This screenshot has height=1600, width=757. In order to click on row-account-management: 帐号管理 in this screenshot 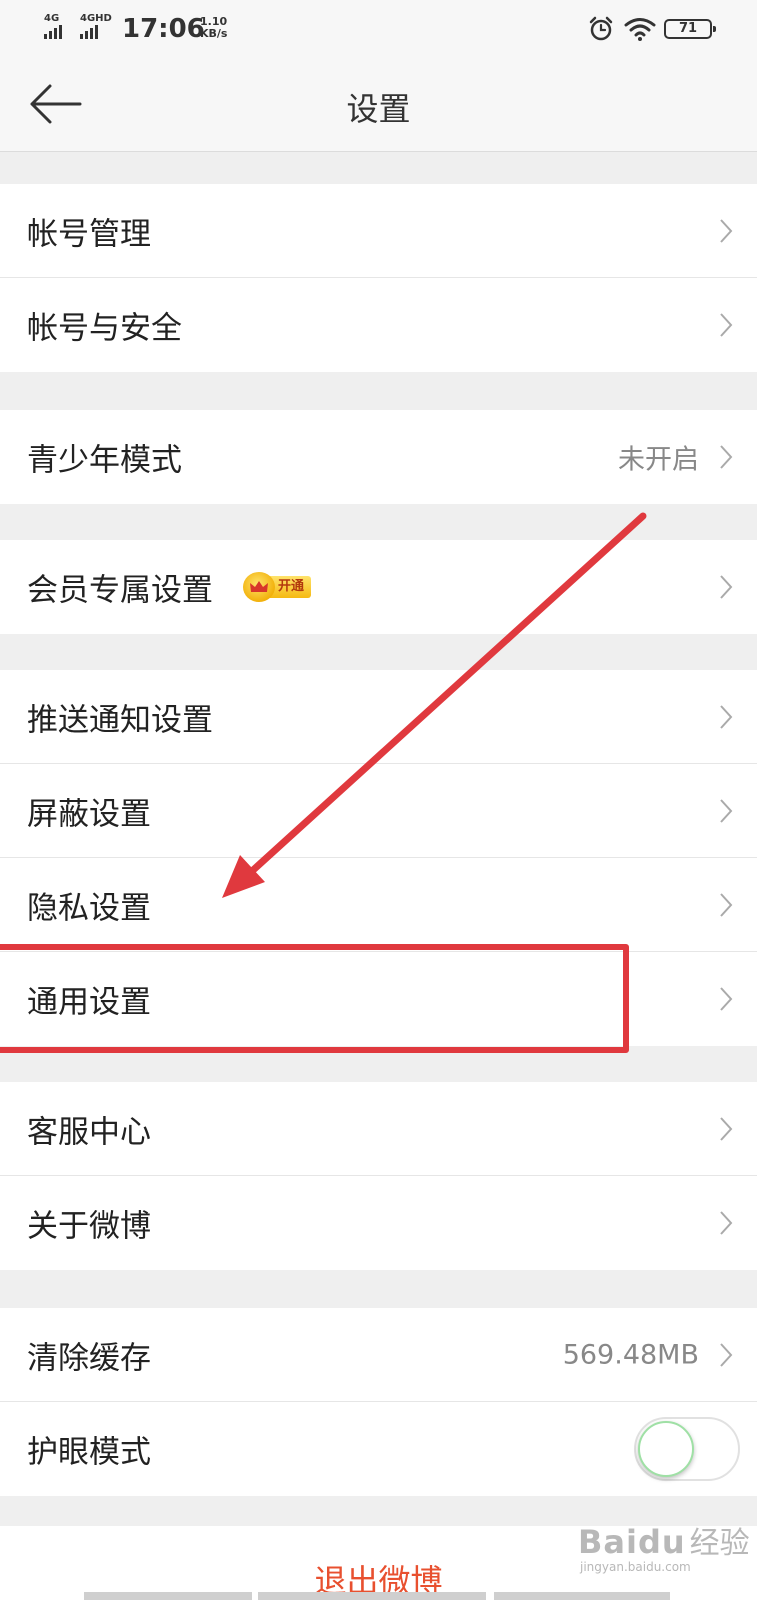, I will do `click(378, 231)`.